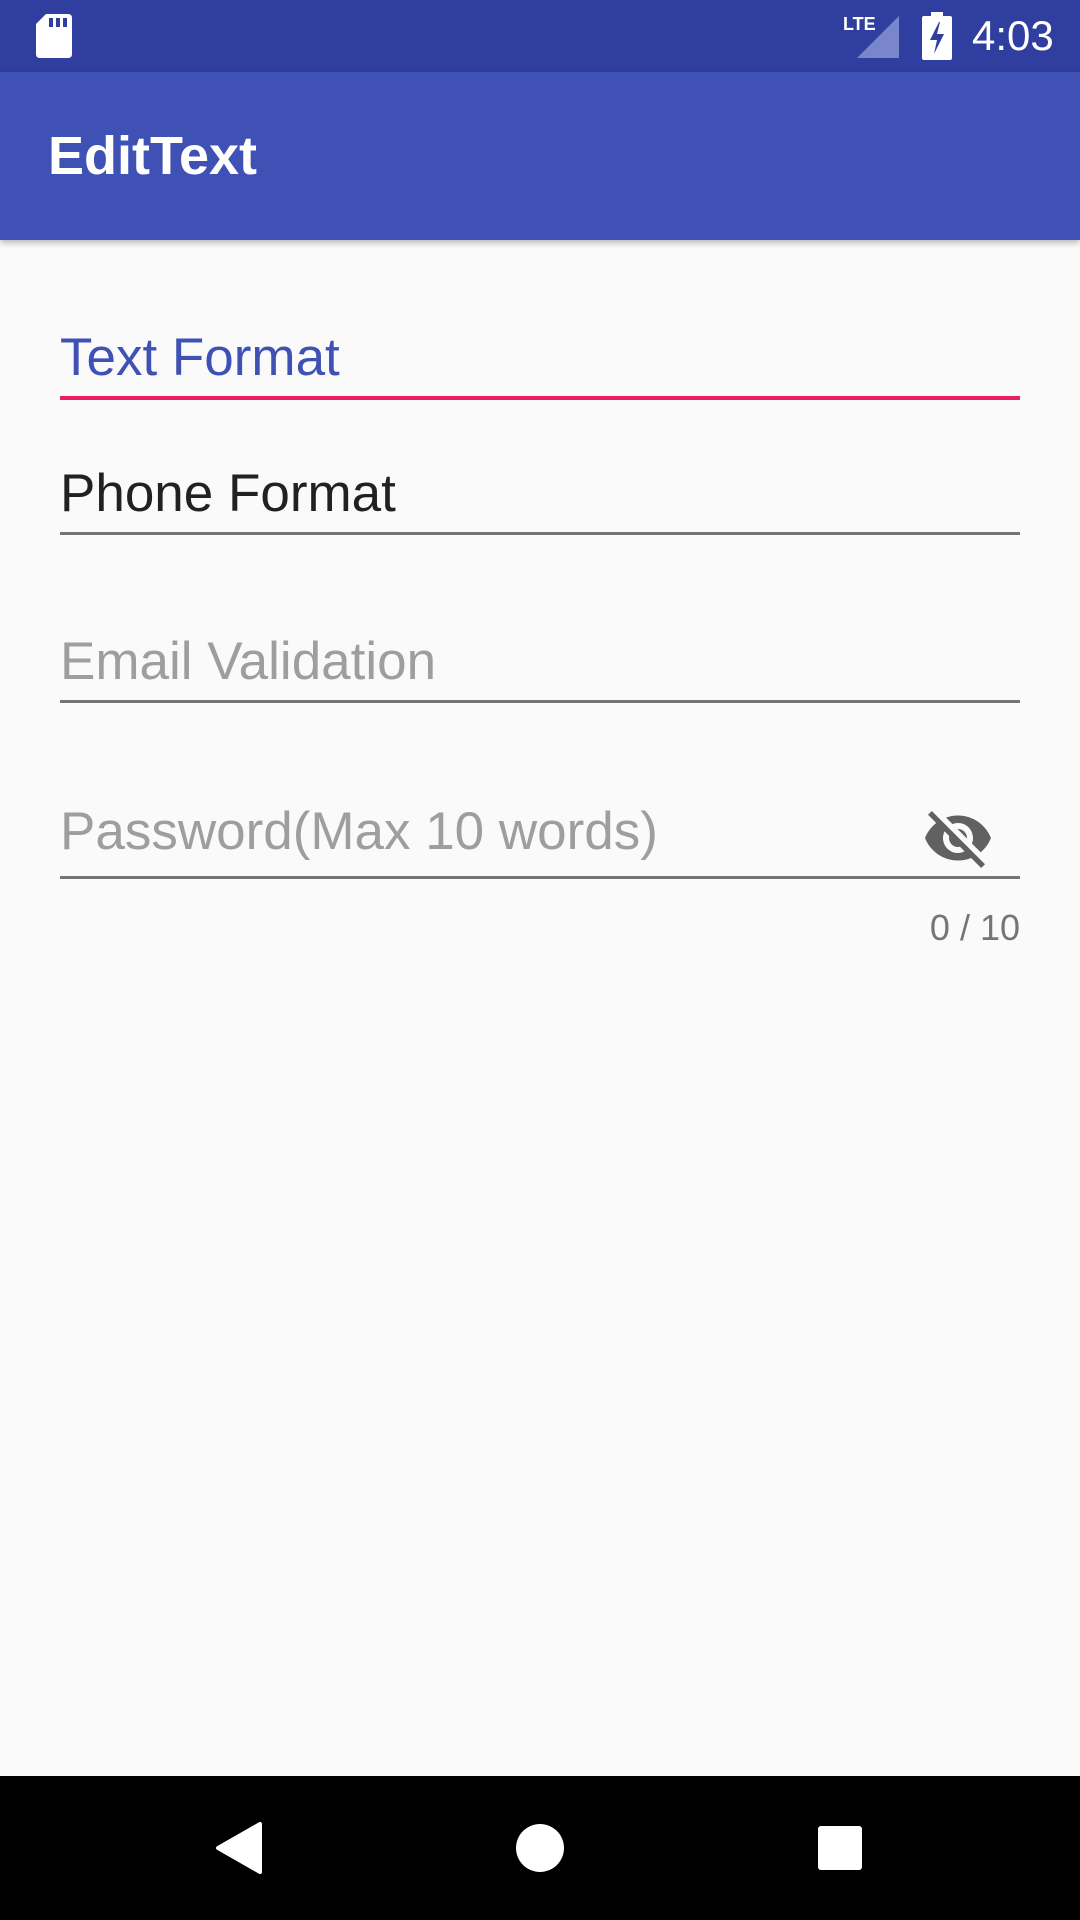  I want to click on phone-format-value: Phone Format, so click(228, 493).